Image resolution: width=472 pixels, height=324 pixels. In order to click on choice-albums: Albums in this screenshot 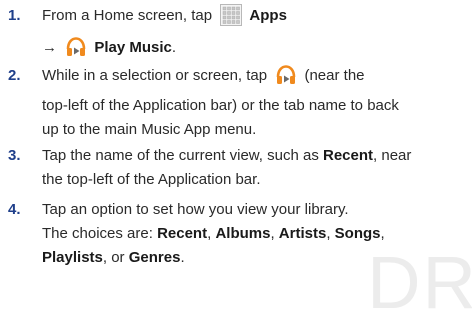, I will do `click(243, 233)`.